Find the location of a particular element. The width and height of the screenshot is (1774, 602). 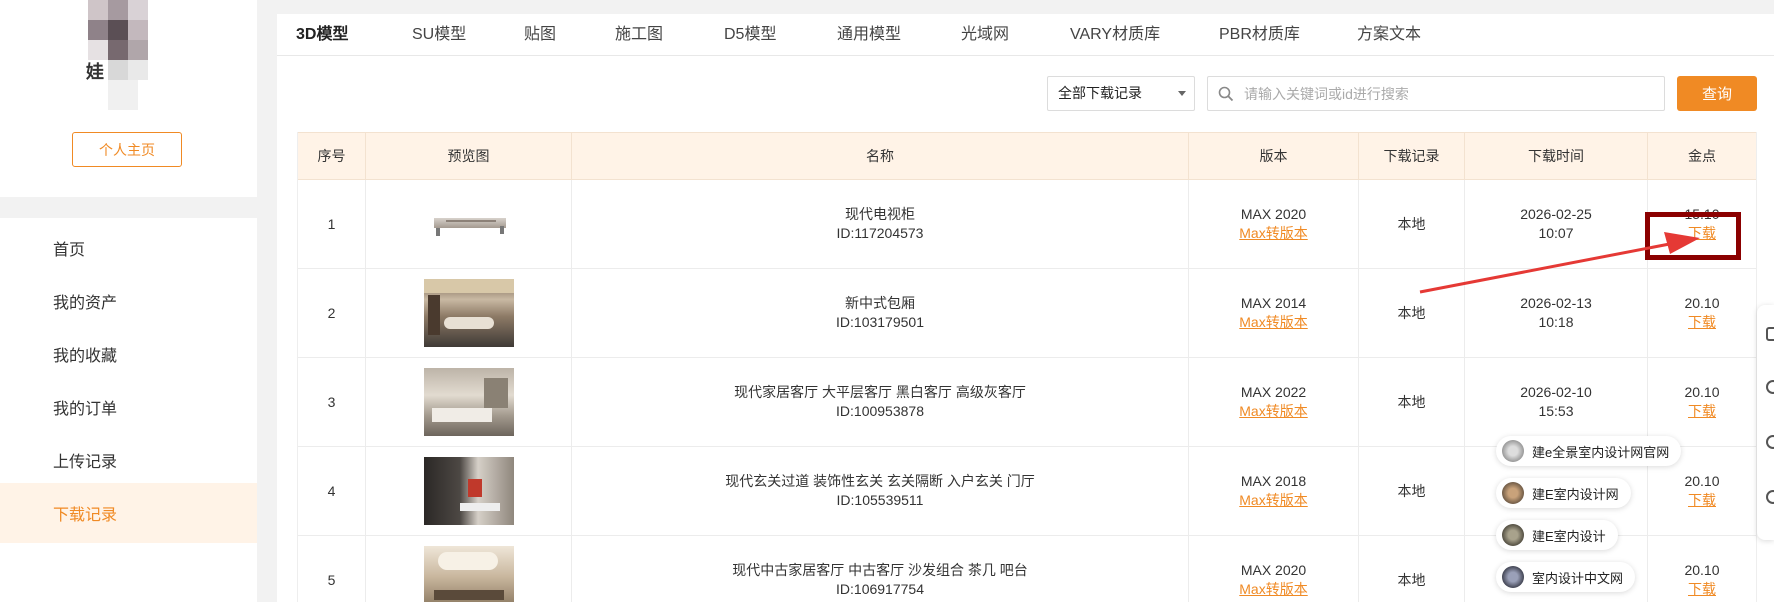

menu-item-assets: 我的资产 is located at coordinates (128, 301).